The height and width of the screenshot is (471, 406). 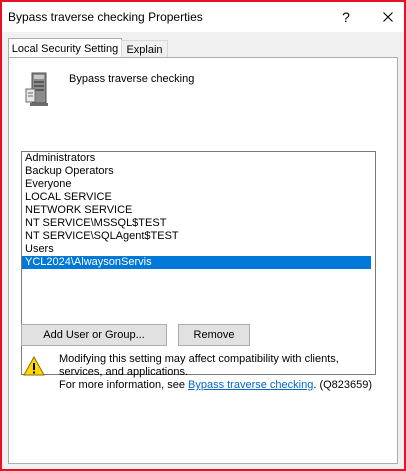 I want to click on list-item: NT SERVICE\MSSQL$TEST, so click(x=196, y=223).